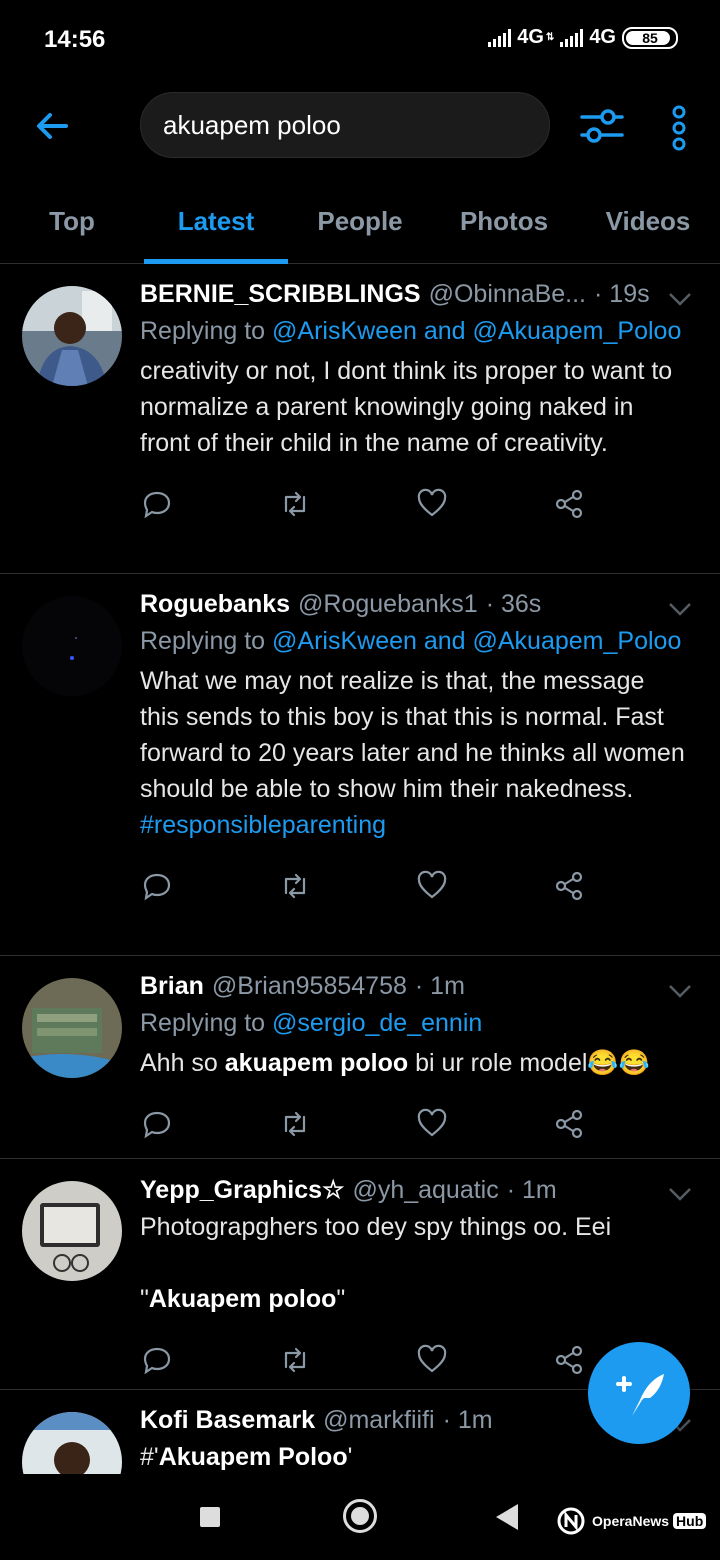  I want to click on tweet-header: Roguebanks @Roguebanks1 · 36s, so click(415, 604).